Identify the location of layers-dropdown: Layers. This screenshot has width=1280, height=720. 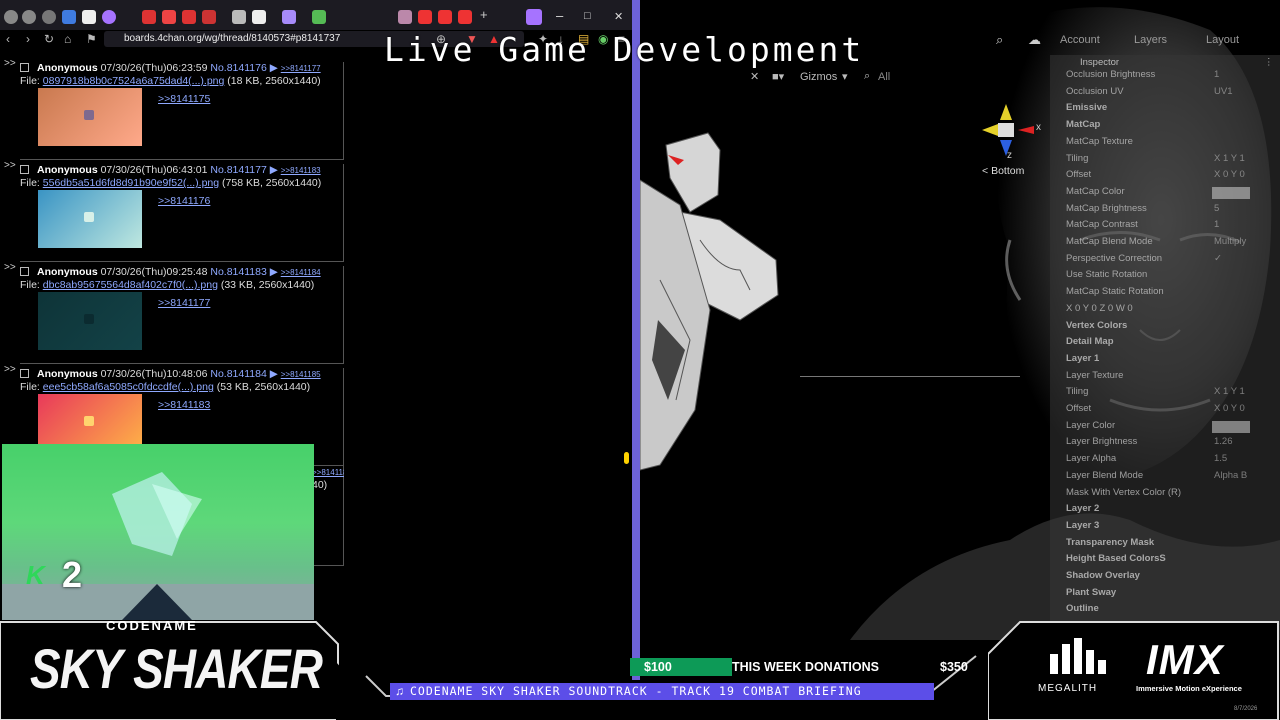
(1150, 40).